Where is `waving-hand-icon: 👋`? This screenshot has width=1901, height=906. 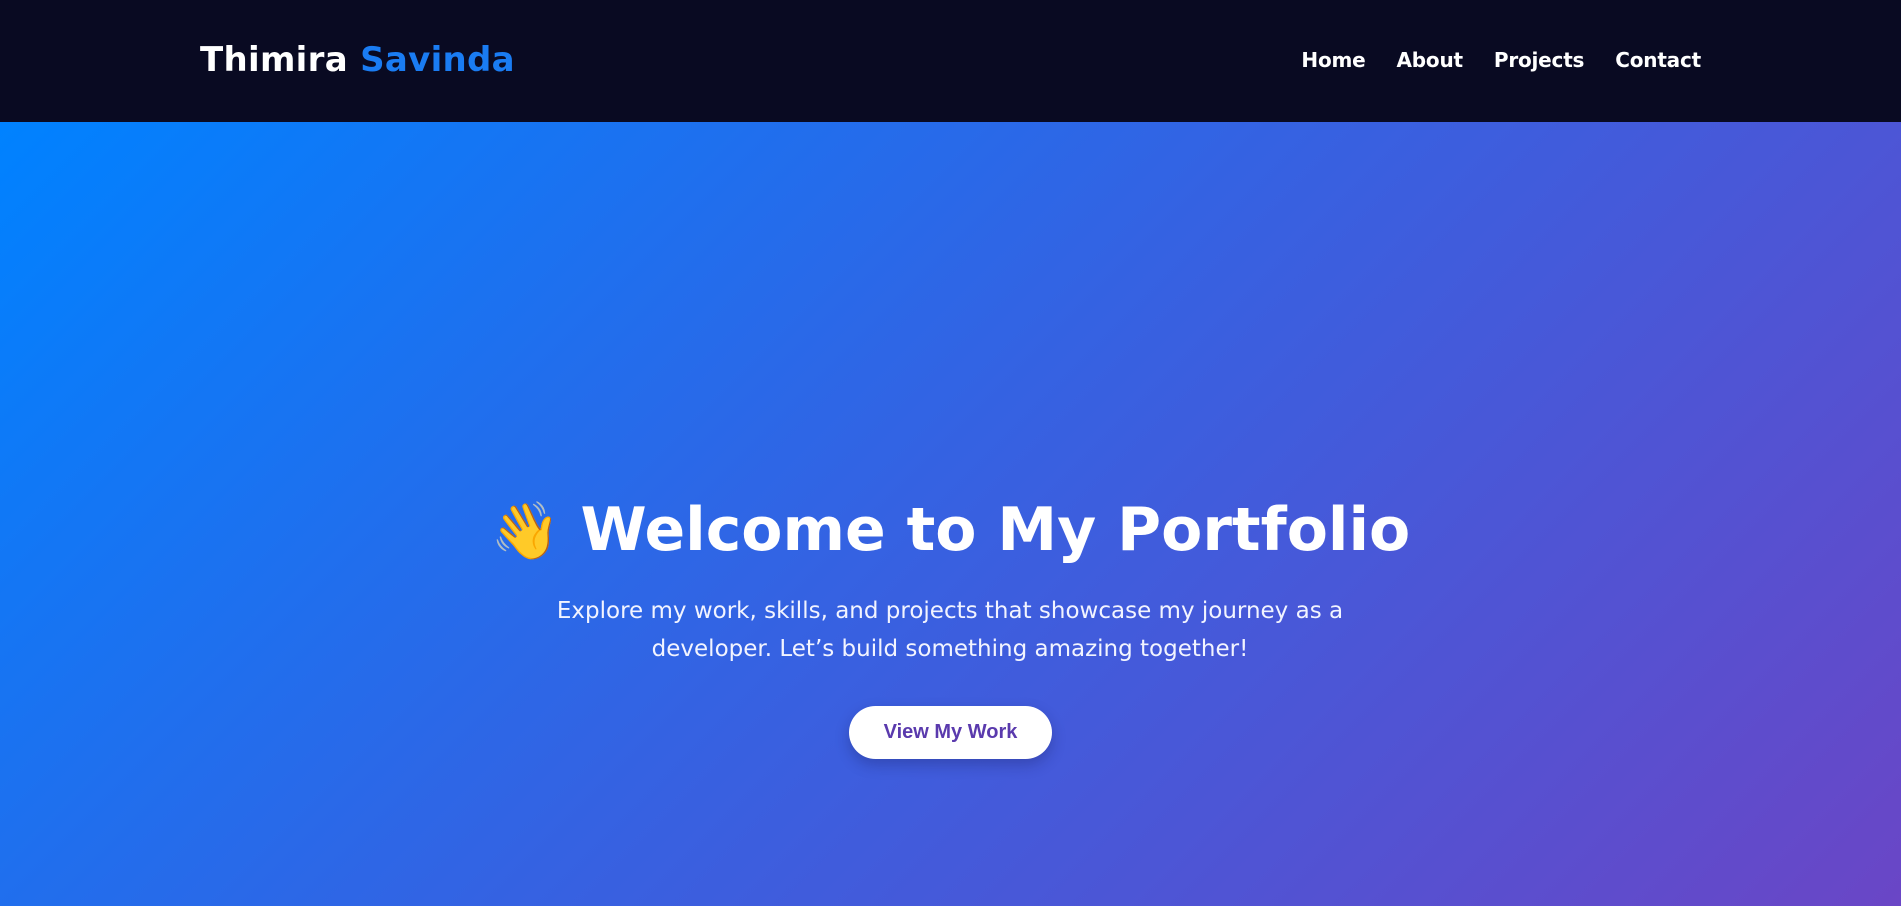
waving-hand-icon: 👋 is located at coordinates (525, 531).